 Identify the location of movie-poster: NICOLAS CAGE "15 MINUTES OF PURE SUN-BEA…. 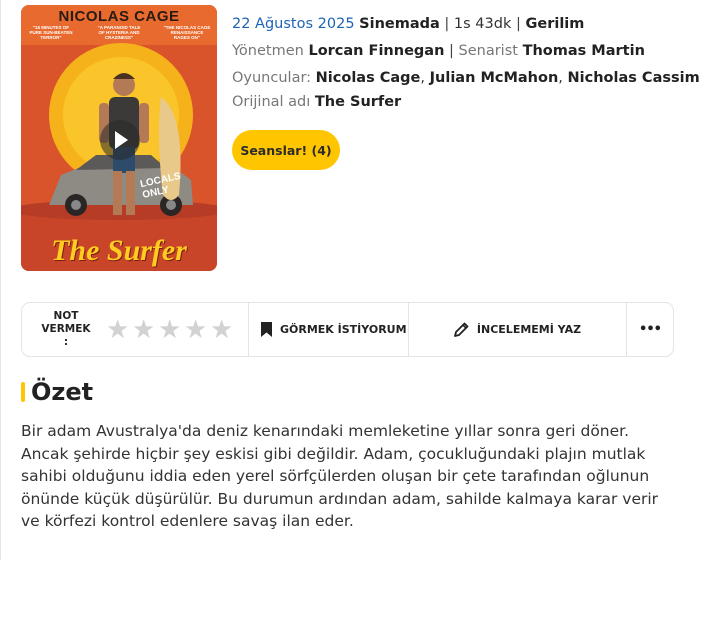
(119, 138).